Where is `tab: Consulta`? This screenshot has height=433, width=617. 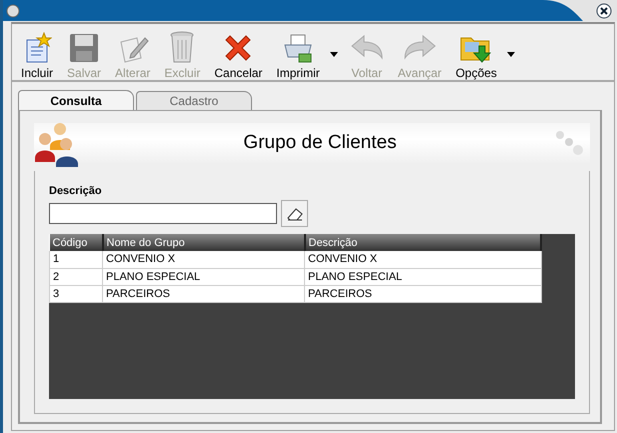 tab: Consulta is located at coordinates (76, 100).